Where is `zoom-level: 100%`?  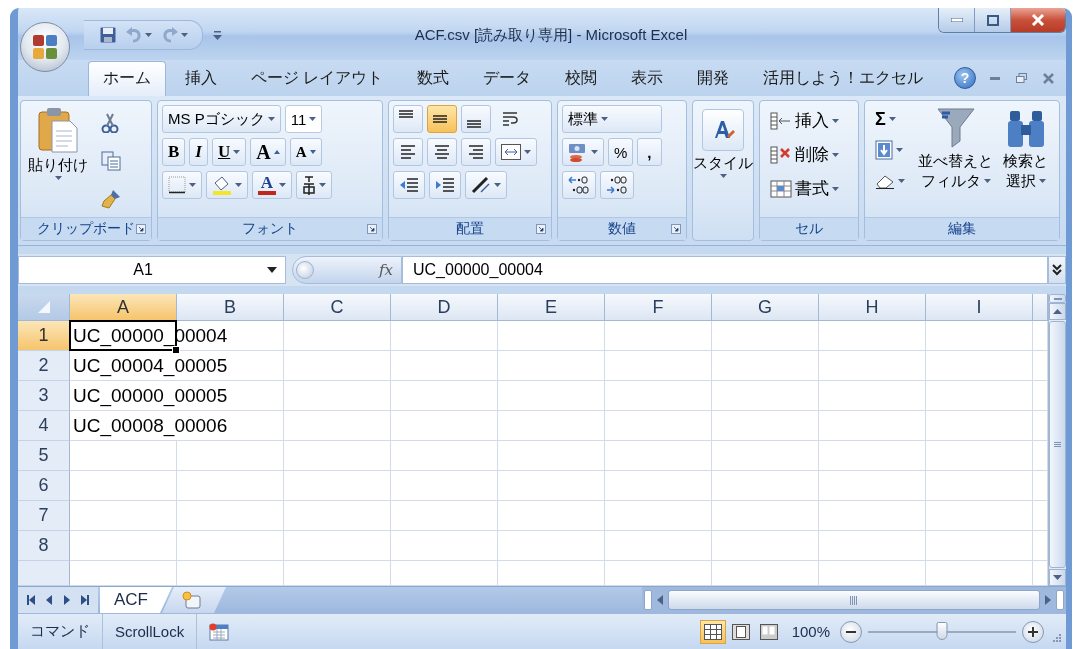 zoom-level: 100% is located at coordinates (810, 631).